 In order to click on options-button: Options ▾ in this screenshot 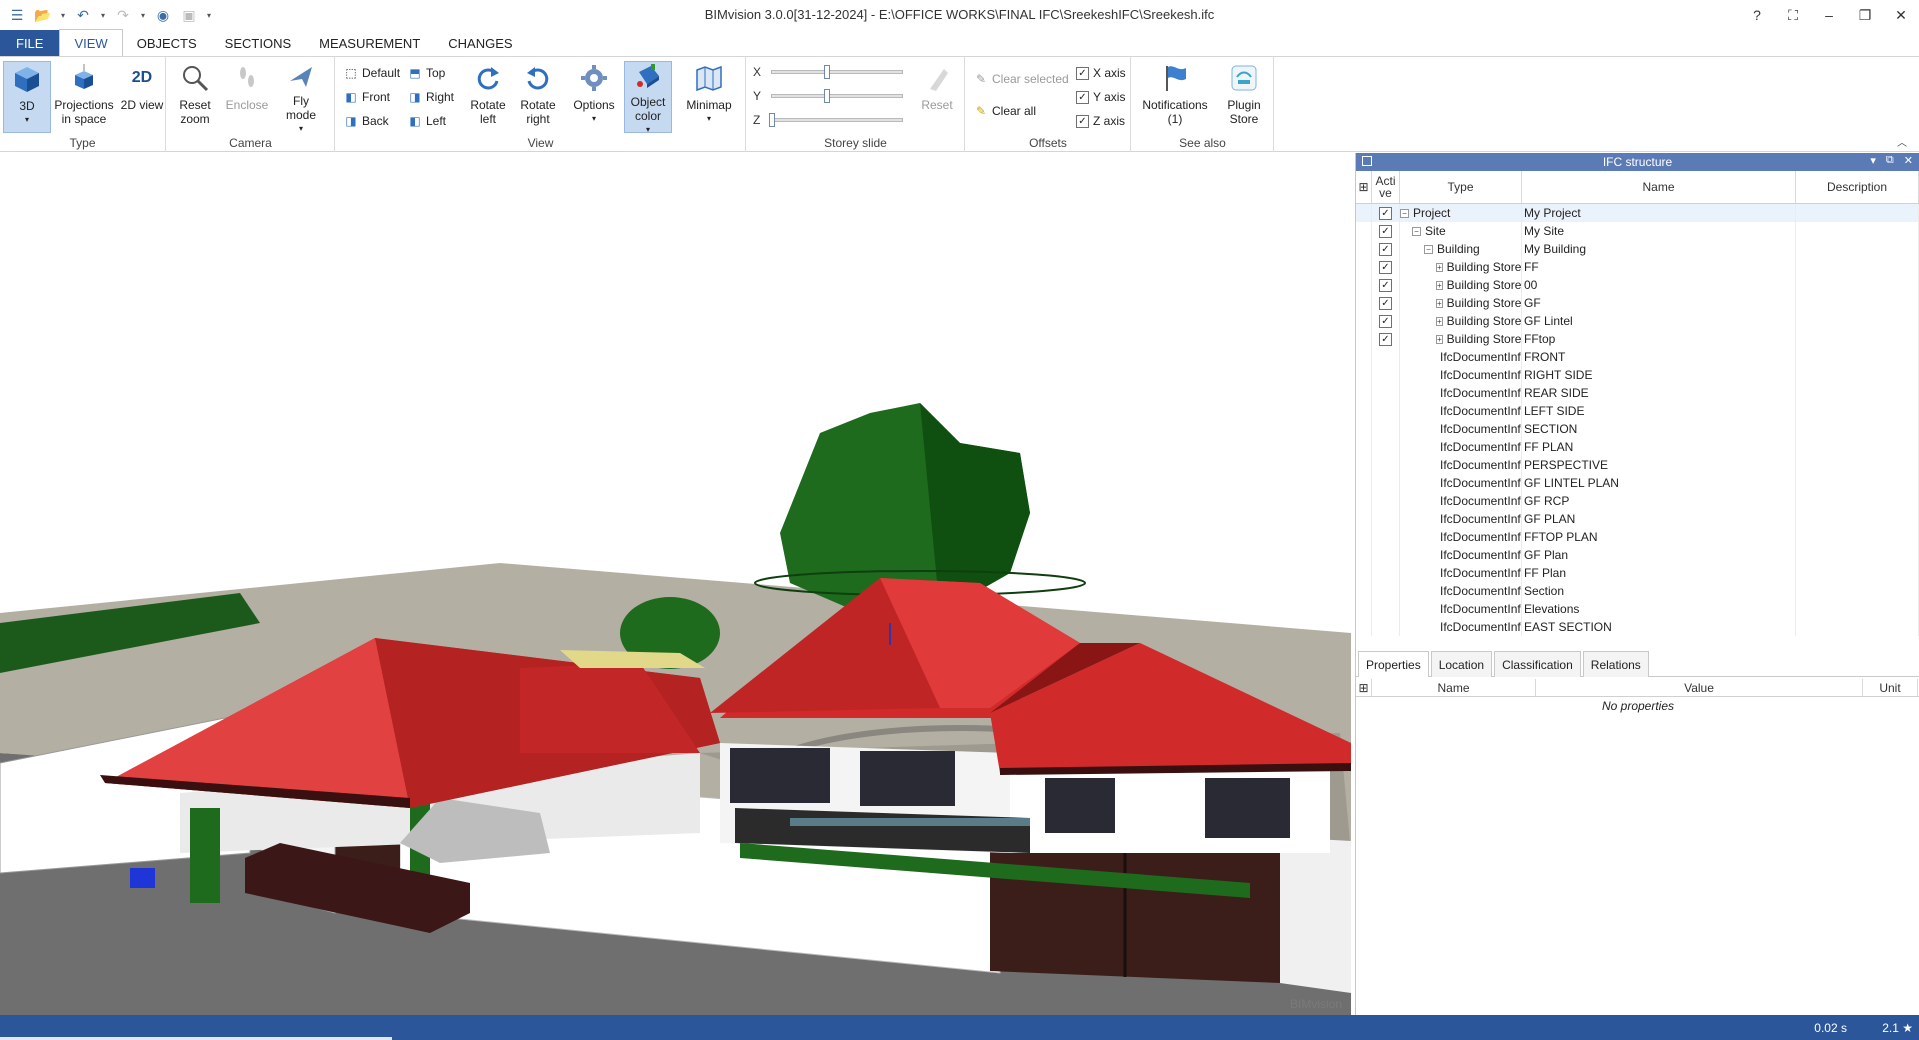, I will do `click(594, 97)`.